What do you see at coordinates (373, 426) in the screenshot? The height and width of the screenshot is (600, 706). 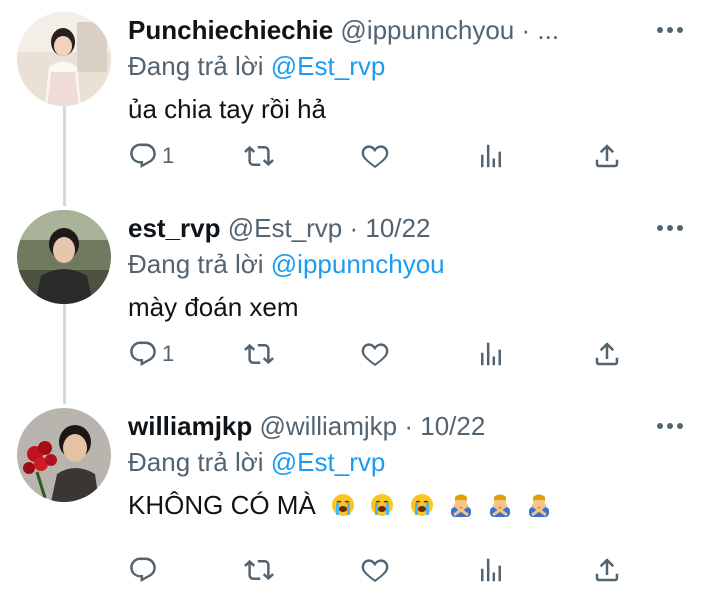 I see `handle: @williamjkp · 10/22` at bounding box center [373, 426].